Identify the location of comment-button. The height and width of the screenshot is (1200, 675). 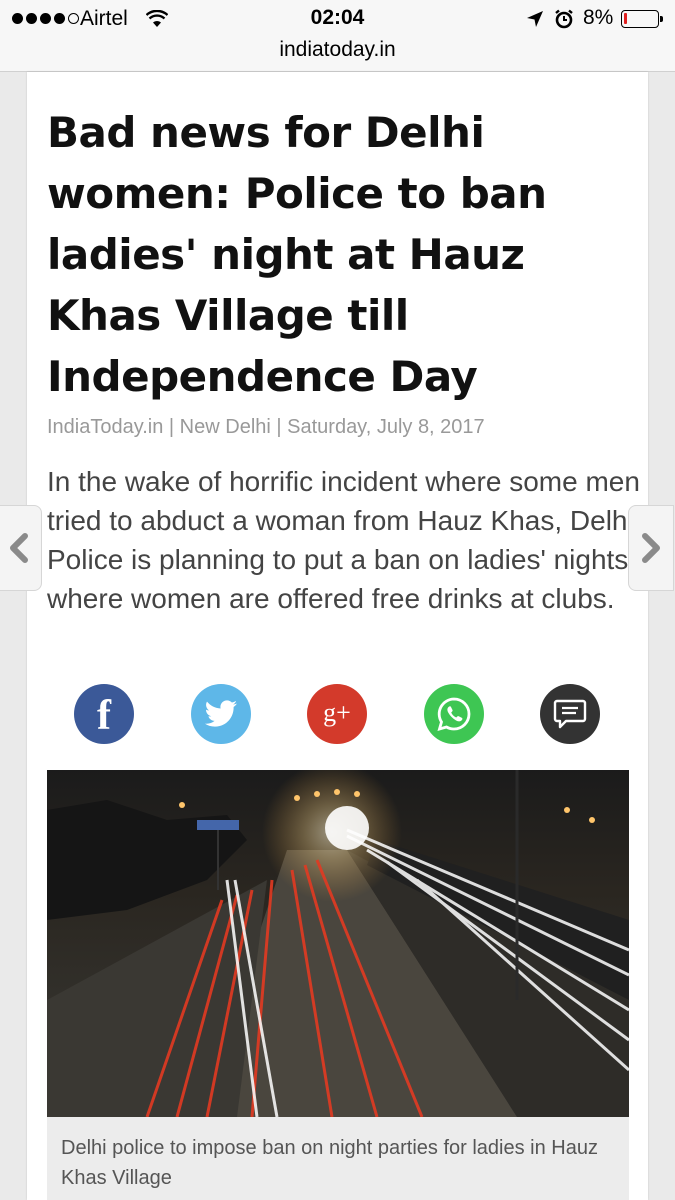
(570, 714).